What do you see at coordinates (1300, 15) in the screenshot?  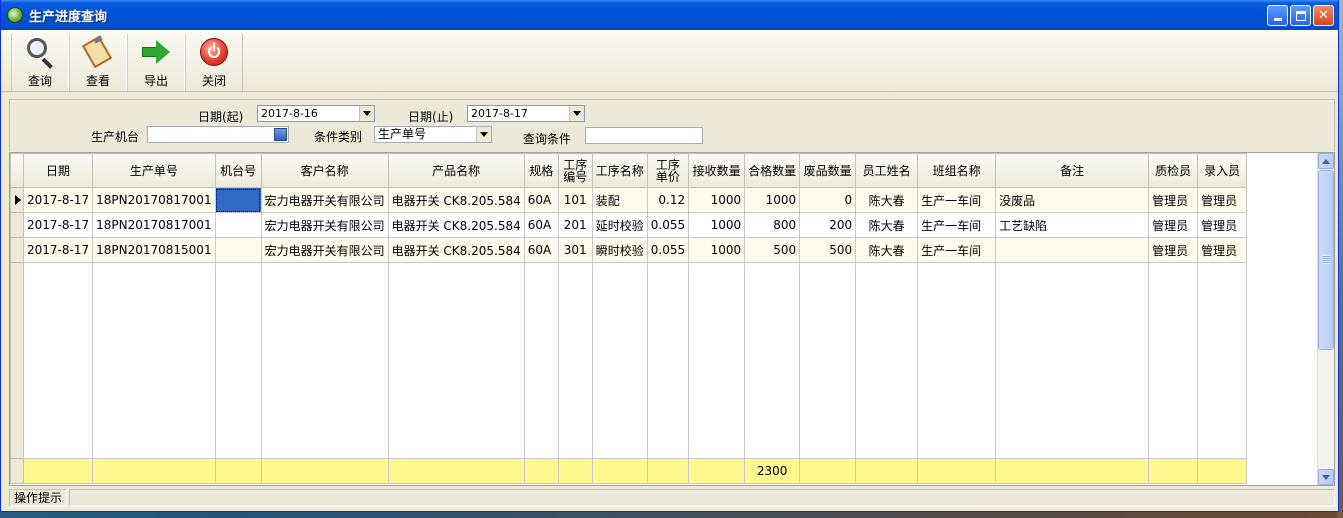 I see `maximize-button` at bounding box center [1300, 15].